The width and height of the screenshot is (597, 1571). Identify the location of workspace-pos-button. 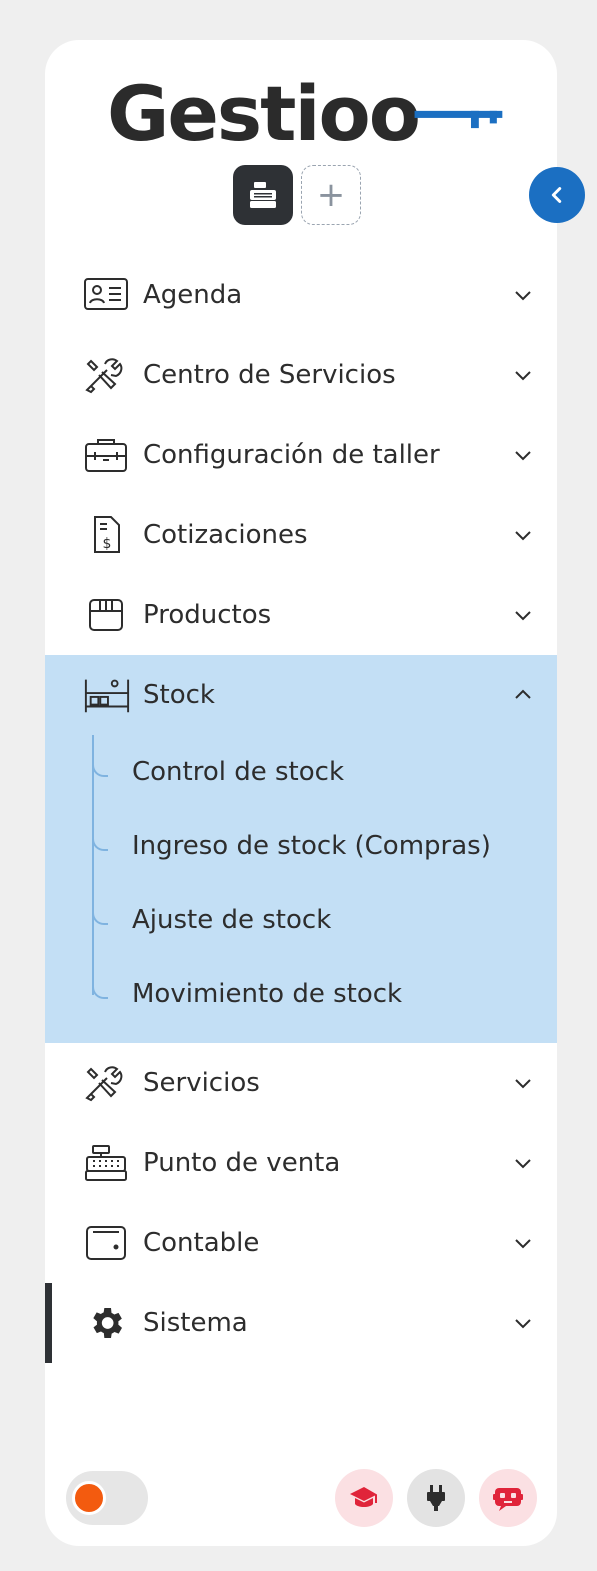
(263, 195).